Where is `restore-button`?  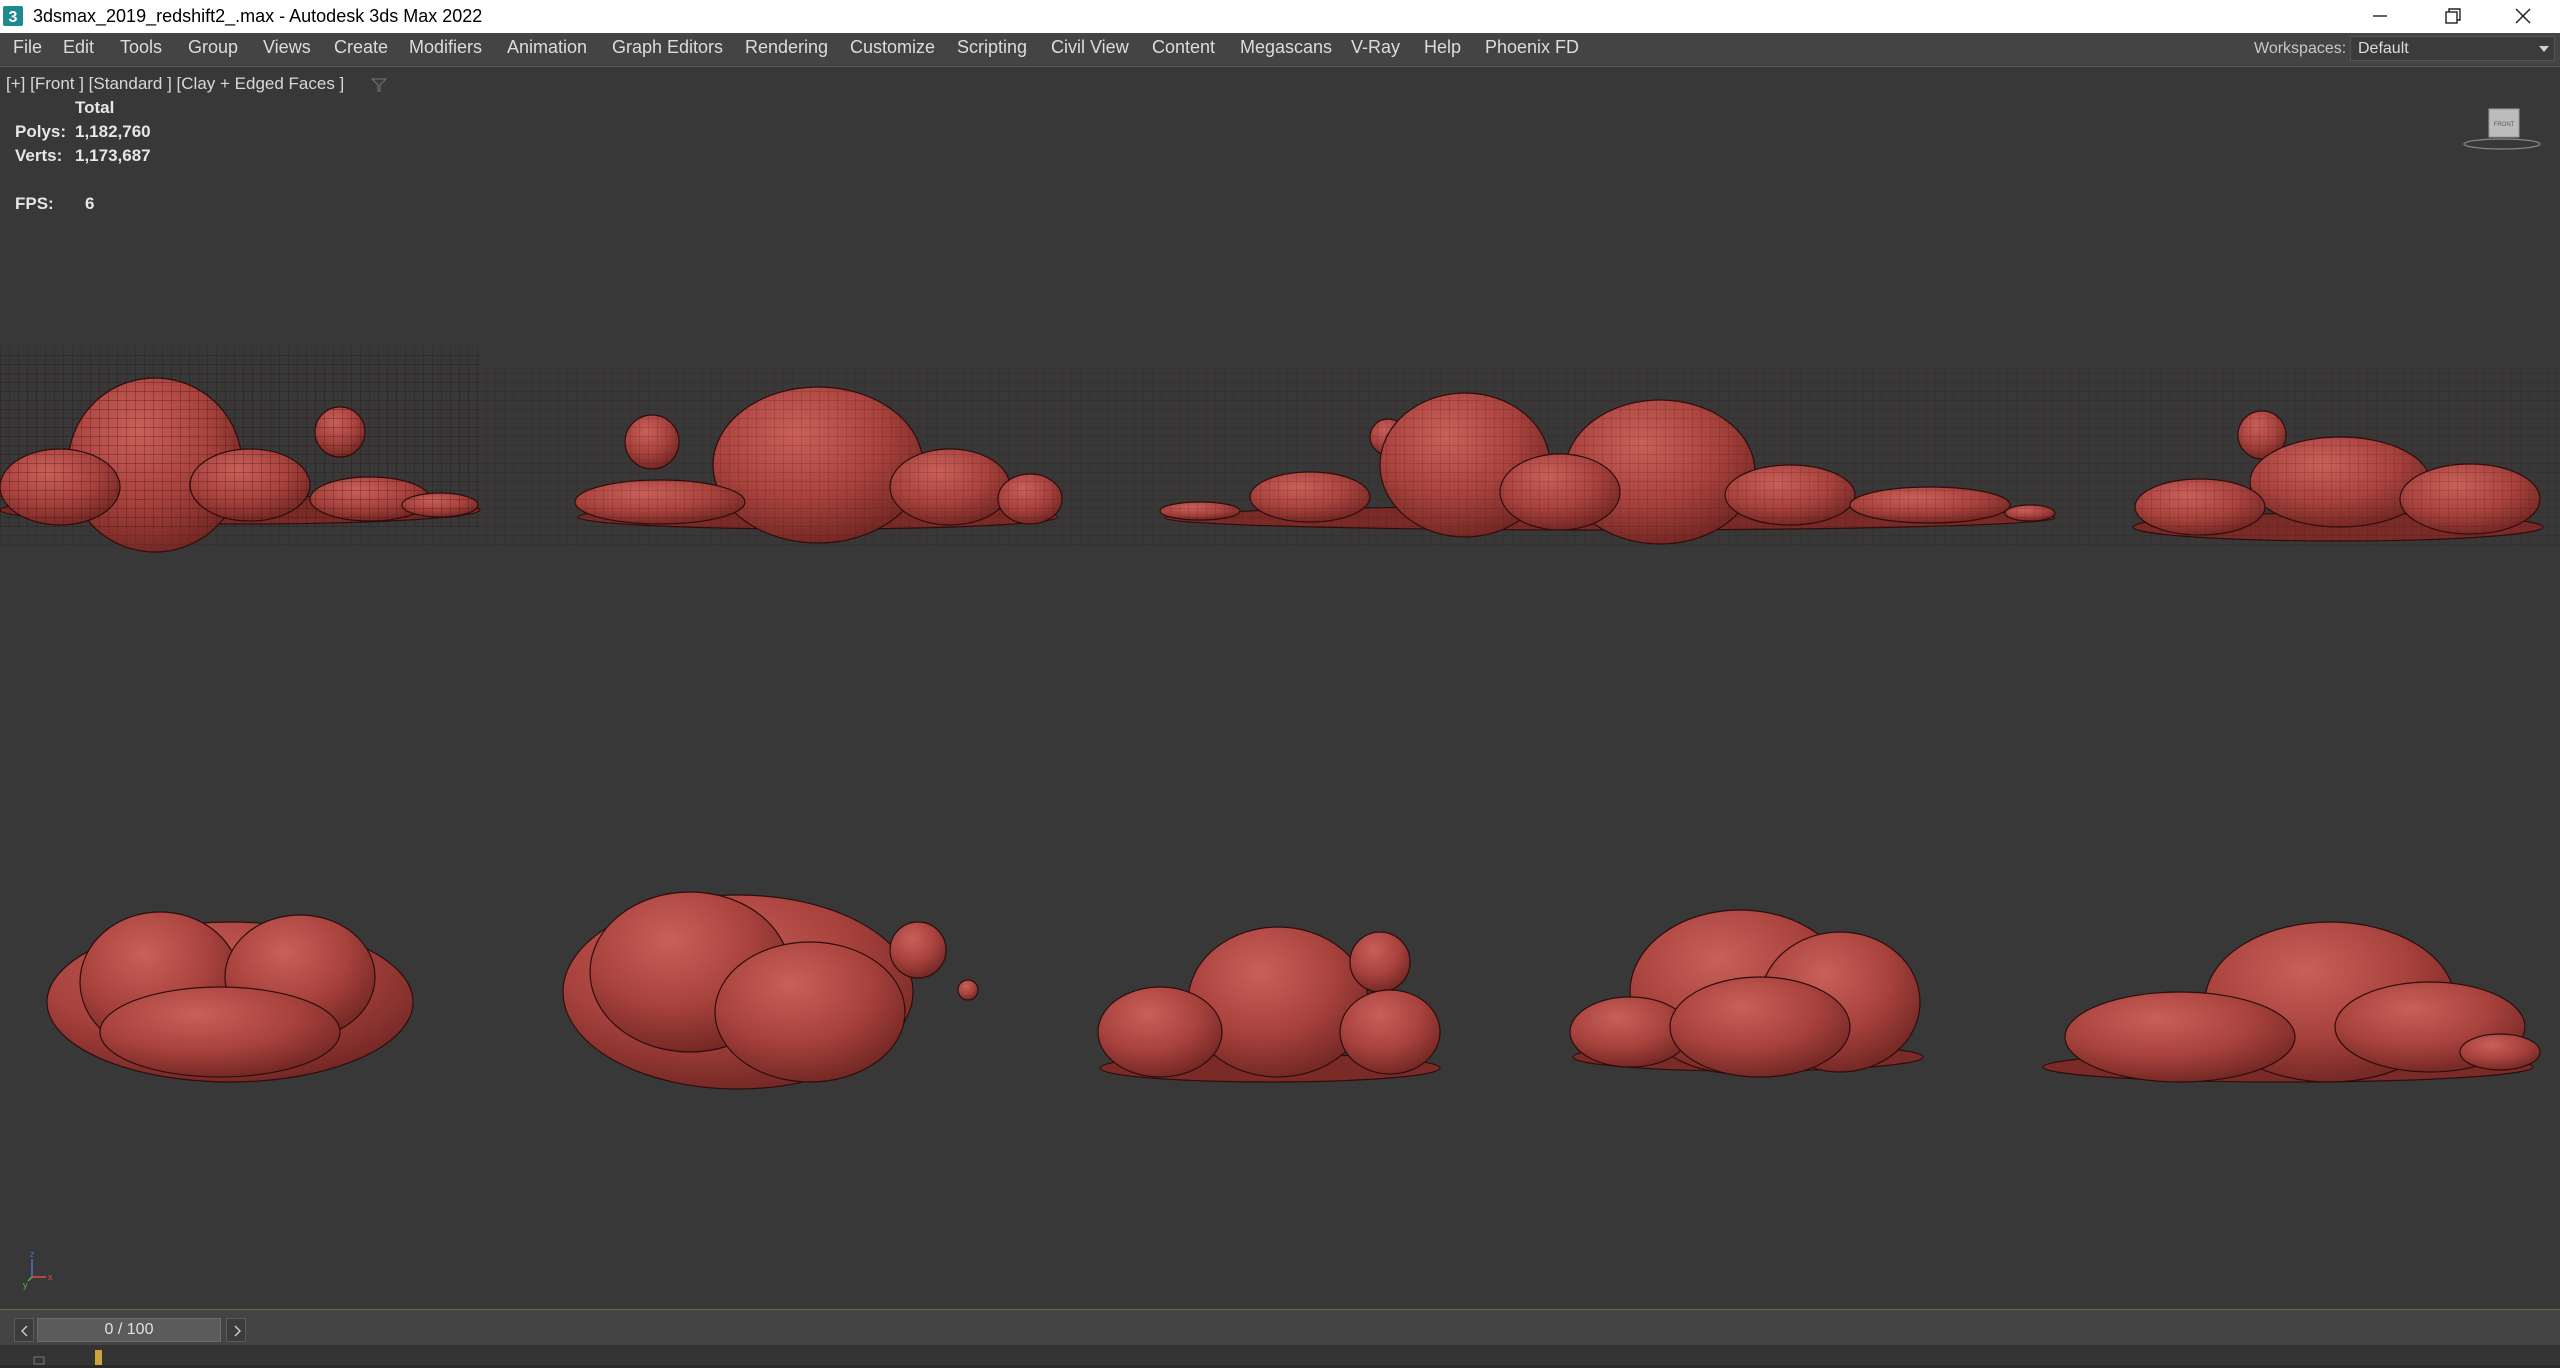 restore-button is located at coordinates (2453, 16).